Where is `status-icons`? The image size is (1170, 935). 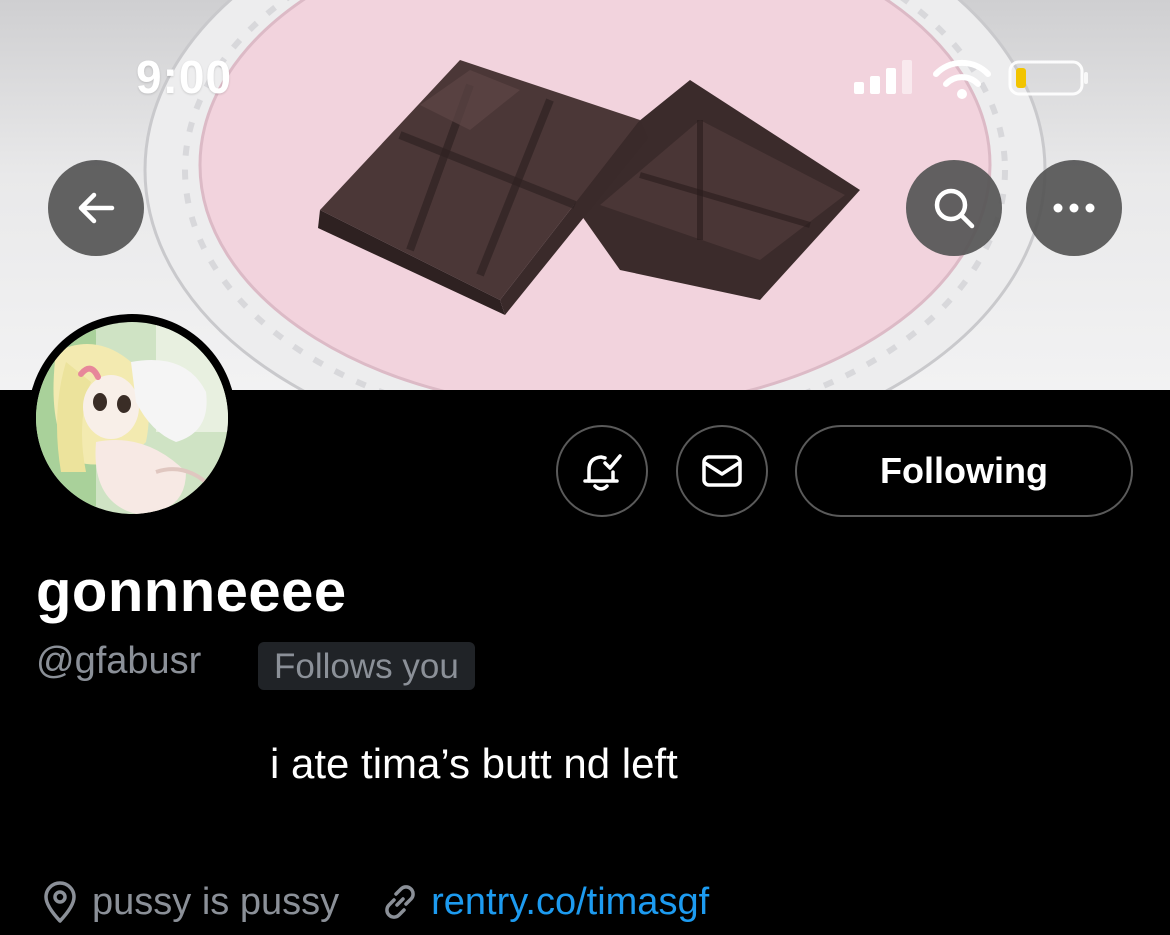
status-icons is located at coordinates (970, 80).